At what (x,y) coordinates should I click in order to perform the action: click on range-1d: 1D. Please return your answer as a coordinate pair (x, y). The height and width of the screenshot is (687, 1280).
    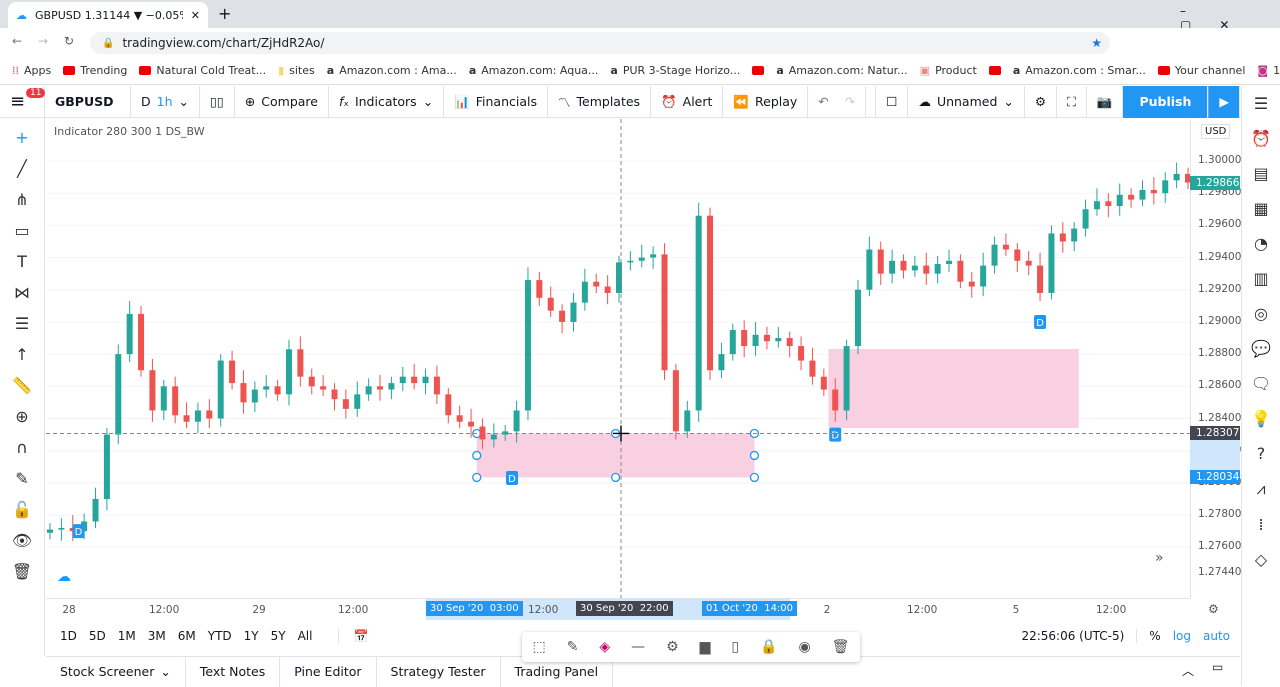
    Looking at the image, I should click on (68, 636).